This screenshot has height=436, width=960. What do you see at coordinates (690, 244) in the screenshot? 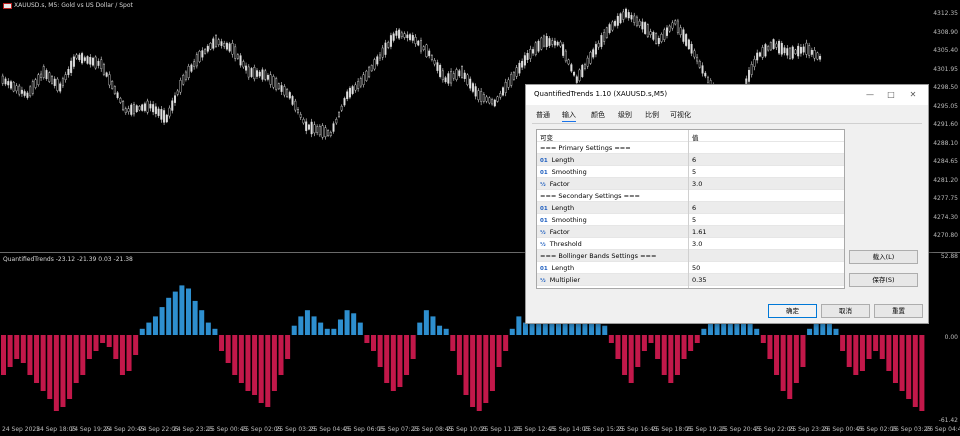
I see `table-row: ½ Threshold 3.0` at bounding box center [690, 244].